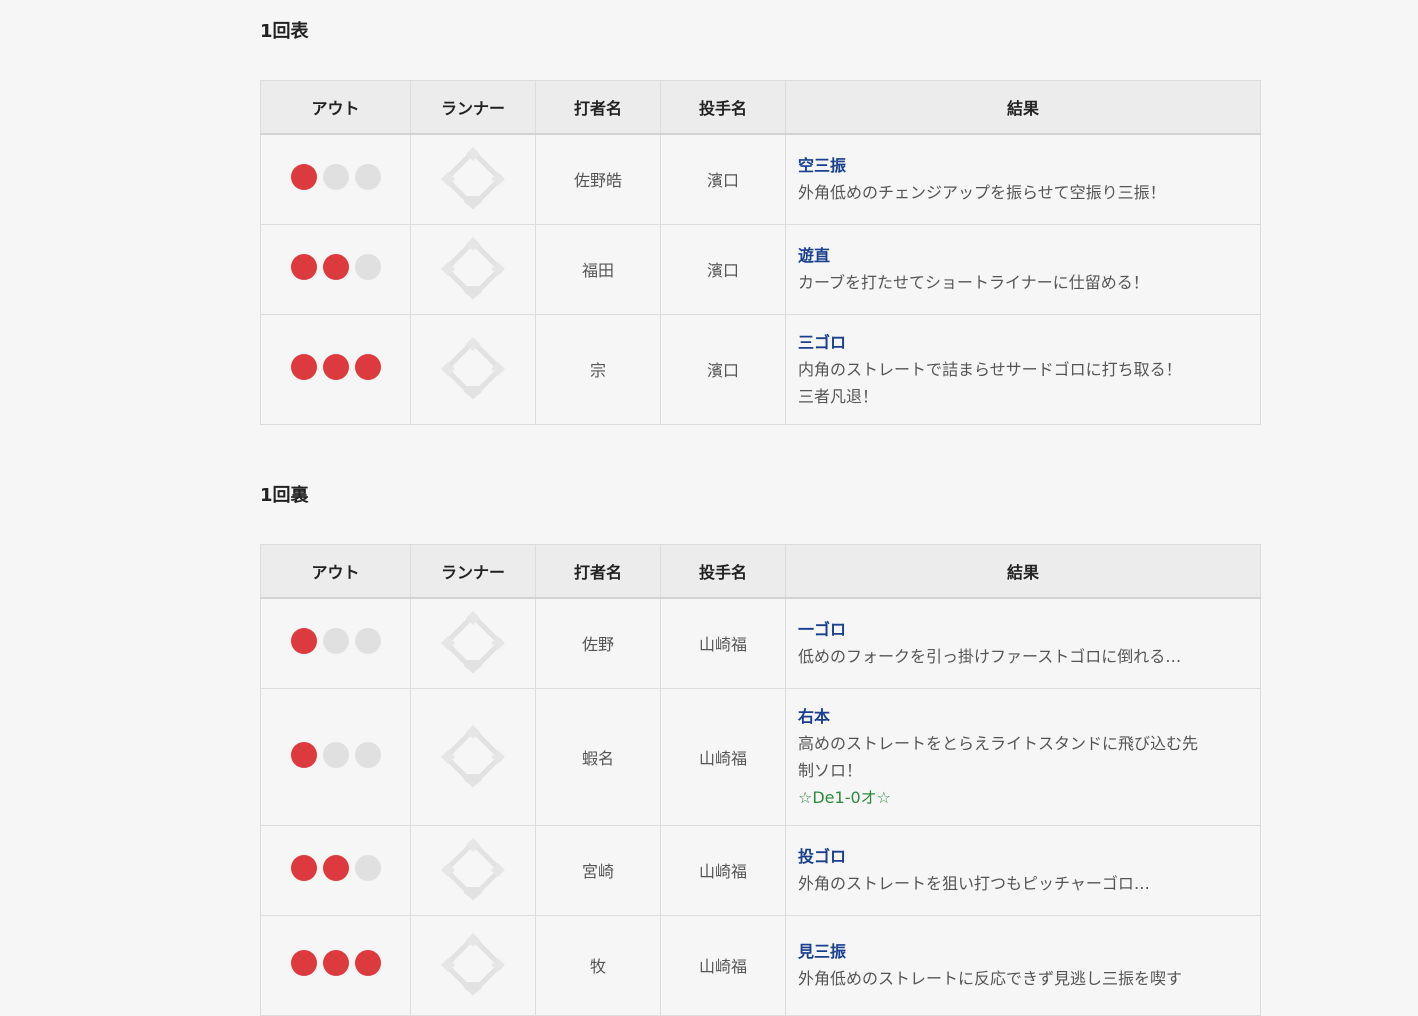  Describe the element at coordinates (598, 107) in the screenshot. I see `header-batter: 打者名` at that location.